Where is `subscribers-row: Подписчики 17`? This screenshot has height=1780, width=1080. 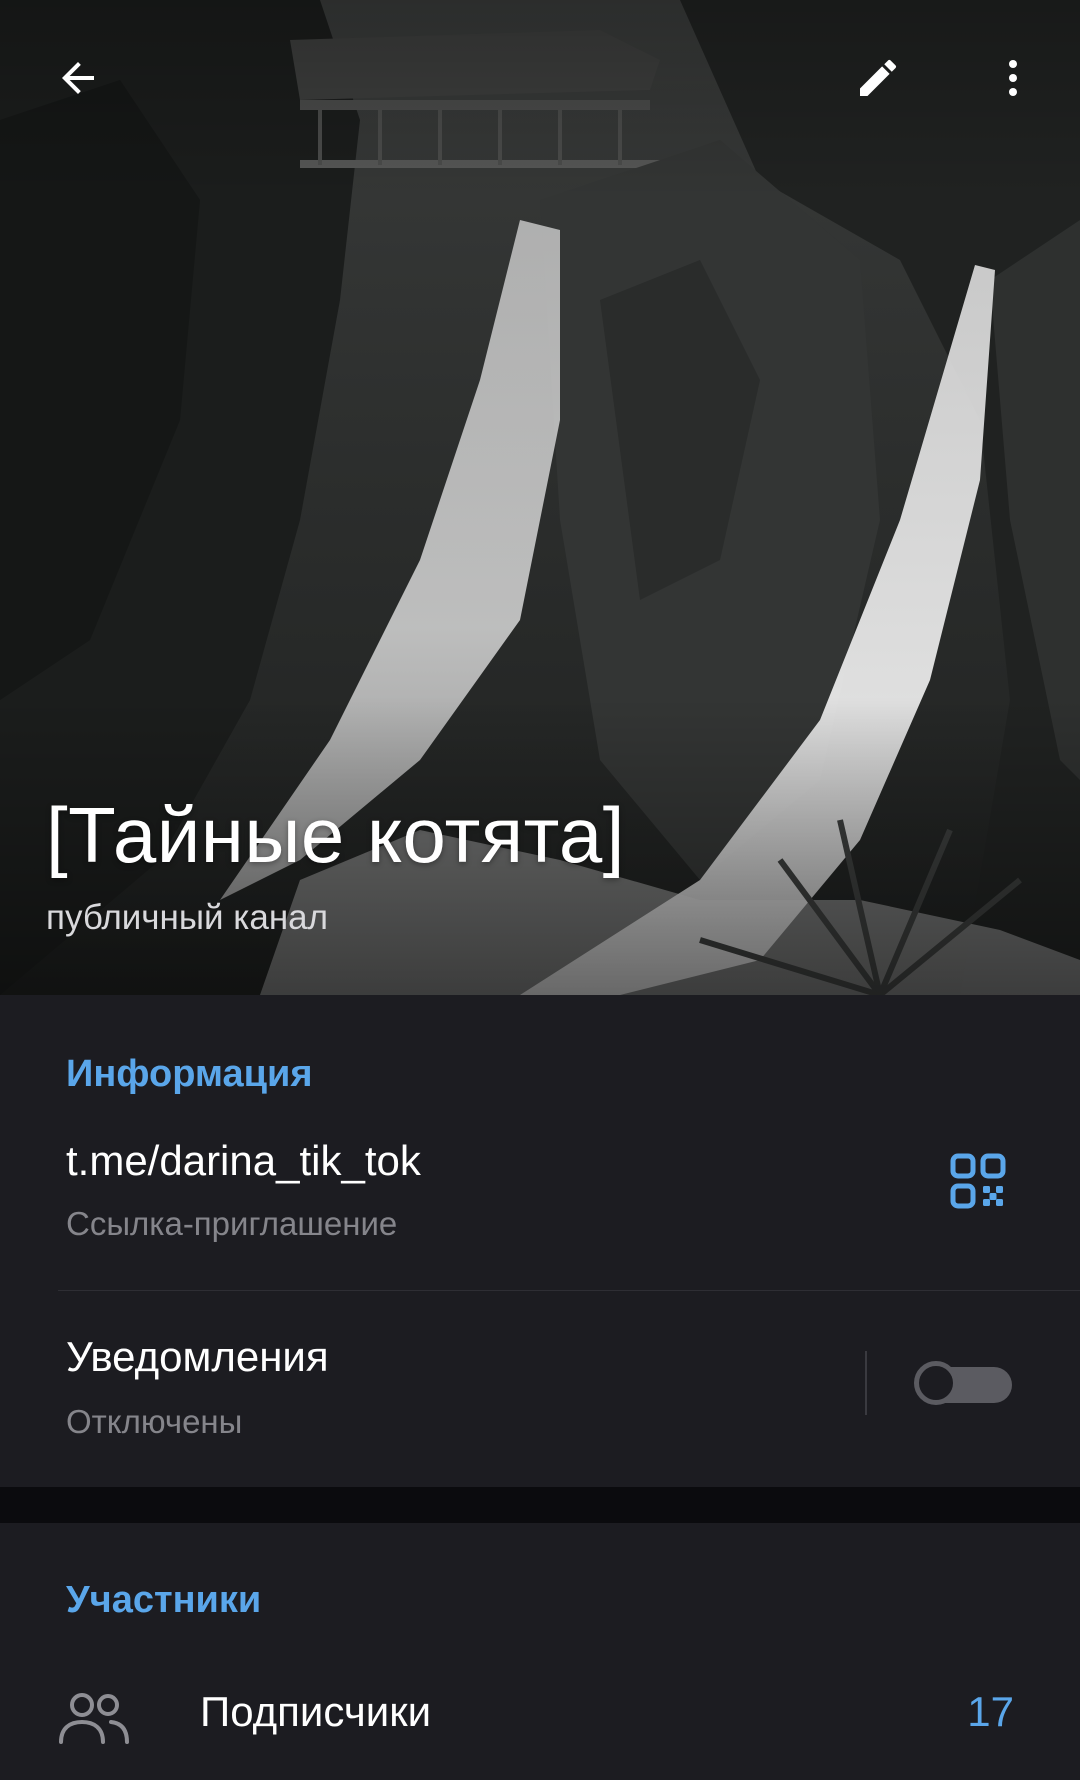
subscribers-row: Подписчики 17 is located at coordinates (540, 1718).